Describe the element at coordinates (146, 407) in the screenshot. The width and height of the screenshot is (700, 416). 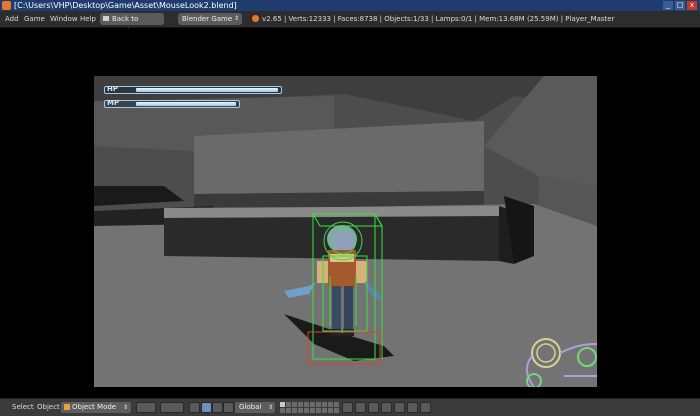
I see `viewport-shading-button` at that location.